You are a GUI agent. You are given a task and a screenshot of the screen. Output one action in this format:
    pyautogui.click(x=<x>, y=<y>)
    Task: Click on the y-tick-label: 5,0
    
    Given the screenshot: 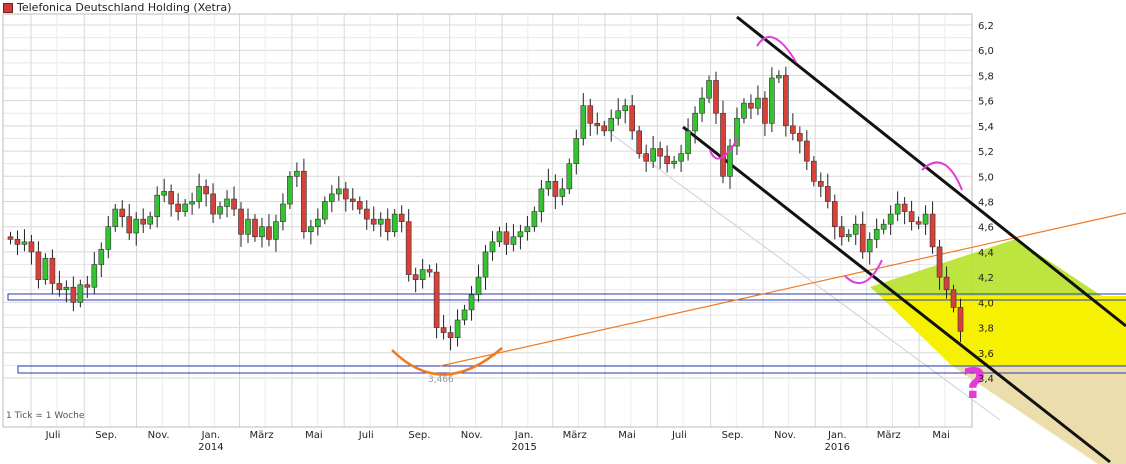 What is the action you would take?
    pyautogui.click(x=986, y=177)
    